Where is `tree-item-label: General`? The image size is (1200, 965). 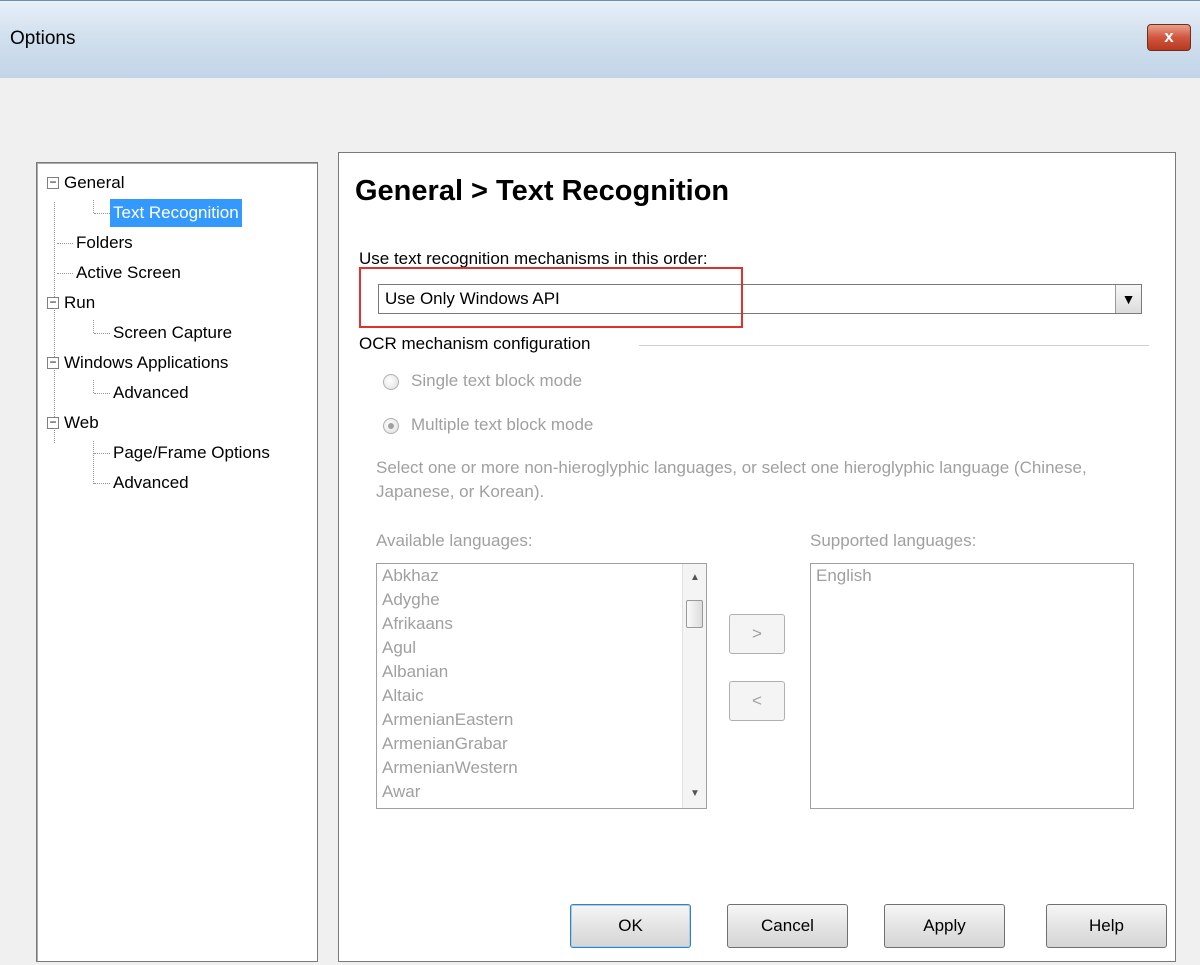 tree-item-label: General is located at coordinates (94, 182).